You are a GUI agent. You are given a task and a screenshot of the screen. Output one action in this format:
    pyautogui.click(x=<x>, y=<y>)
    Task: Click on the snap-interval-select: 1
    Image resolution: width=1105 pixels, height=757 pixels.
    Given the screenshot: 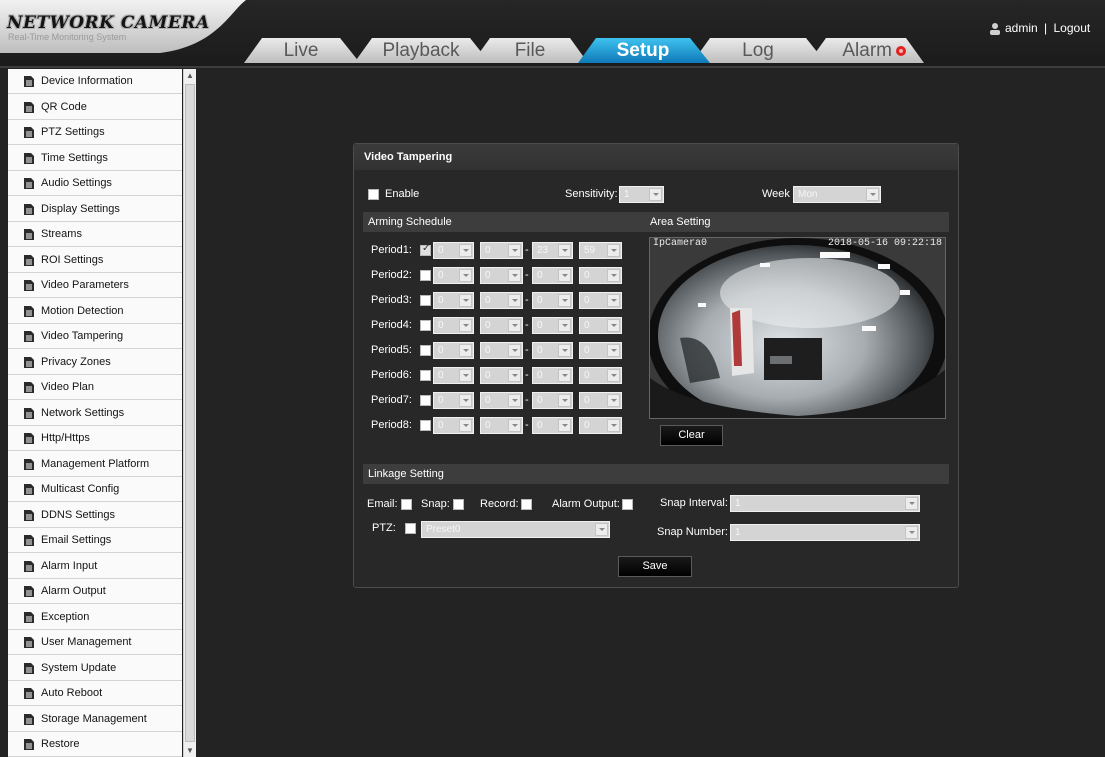 What is the action you would take?
    pyautogui.click(x=825, y=503)
    